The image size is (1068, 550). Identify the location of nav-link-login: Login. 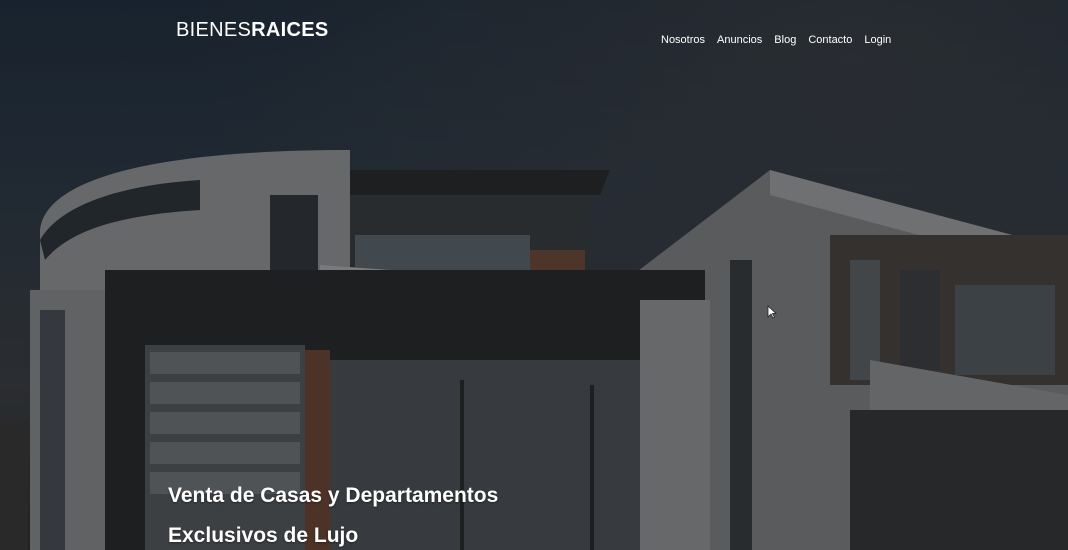
(877, 40).